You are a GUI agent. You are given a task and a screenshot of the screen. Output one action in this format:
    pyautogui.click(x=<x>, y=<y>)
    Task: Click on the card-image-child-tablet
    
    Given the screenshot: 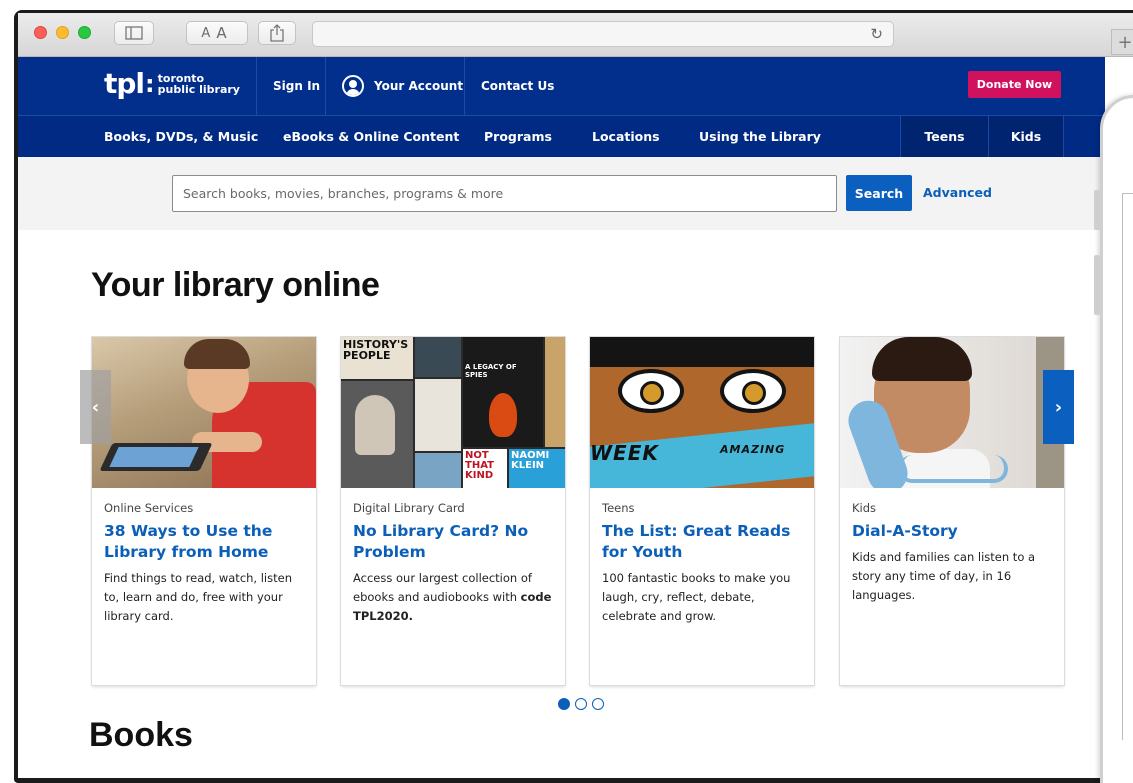 What is the action you would take?
    pyautogui.click(x=204, y=412)
    